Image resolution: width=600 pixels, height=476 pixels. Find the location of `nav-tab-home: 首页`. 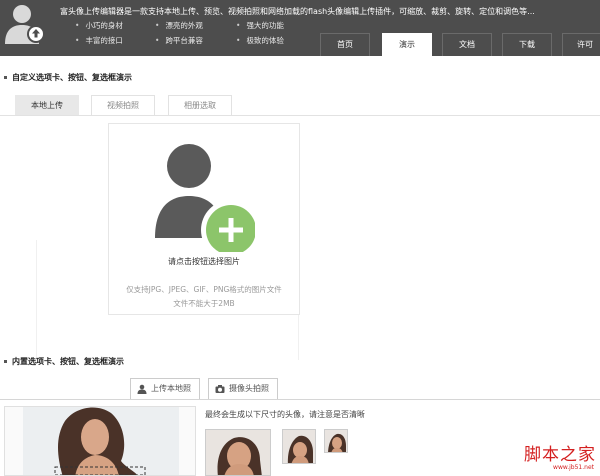

nav-tab-home: 首页 is located at coordinates (345, 44).